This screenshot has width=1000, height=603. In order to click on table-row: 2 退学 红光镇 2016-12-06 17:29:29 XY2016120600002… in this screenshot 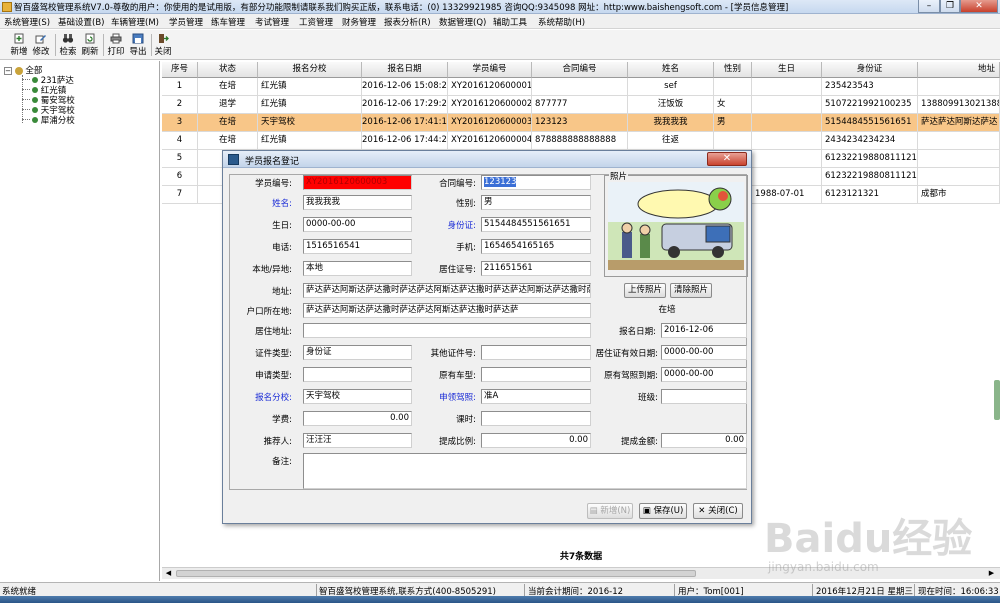, I will do `click(581, 105)`.